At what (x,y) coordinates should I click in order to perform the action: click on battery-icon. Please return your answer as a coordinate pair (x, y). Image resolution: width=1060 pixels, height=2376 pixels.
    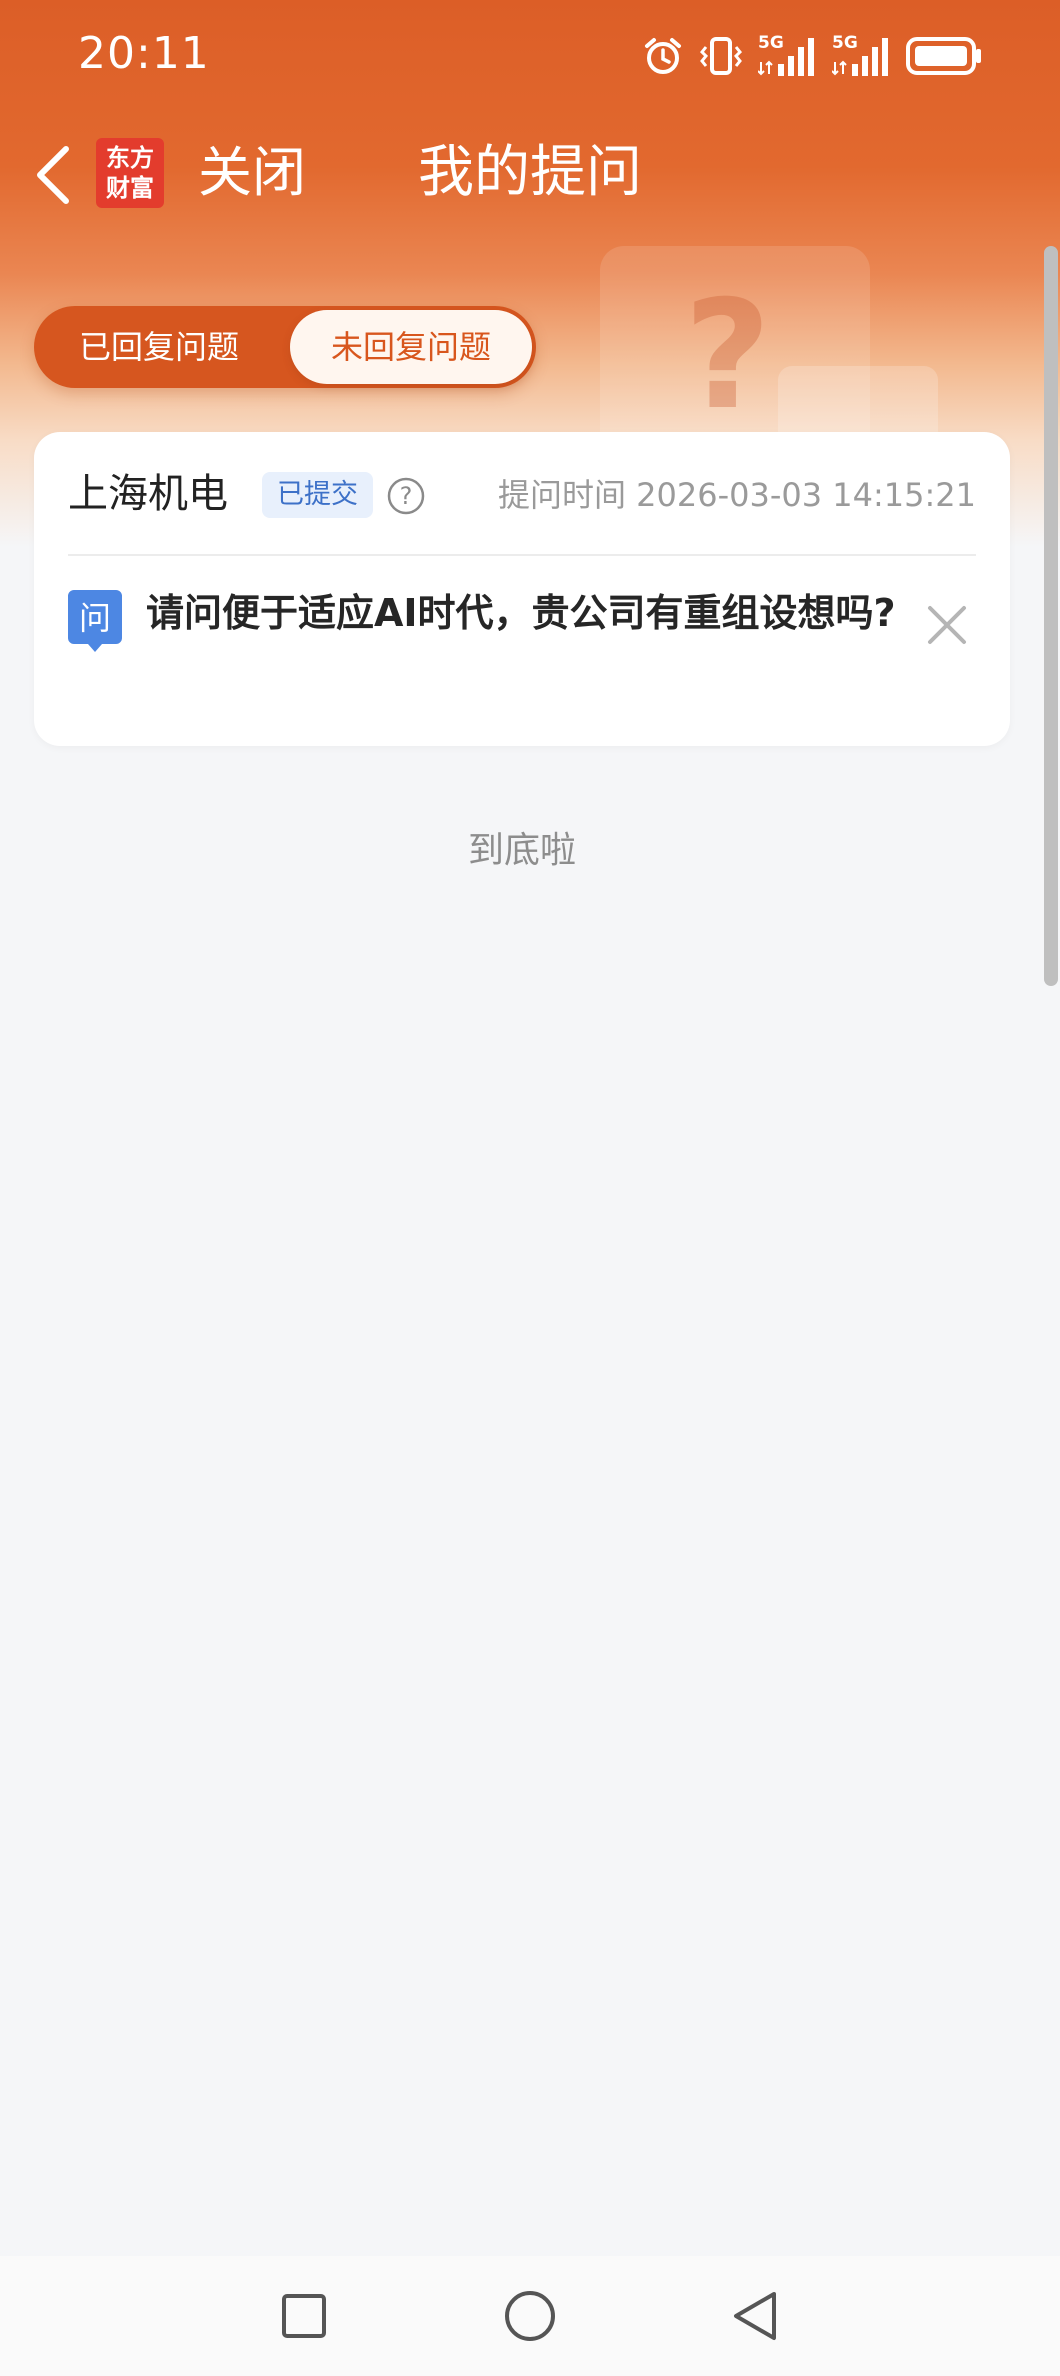
    Looking at the image, I should click on (943, 56).